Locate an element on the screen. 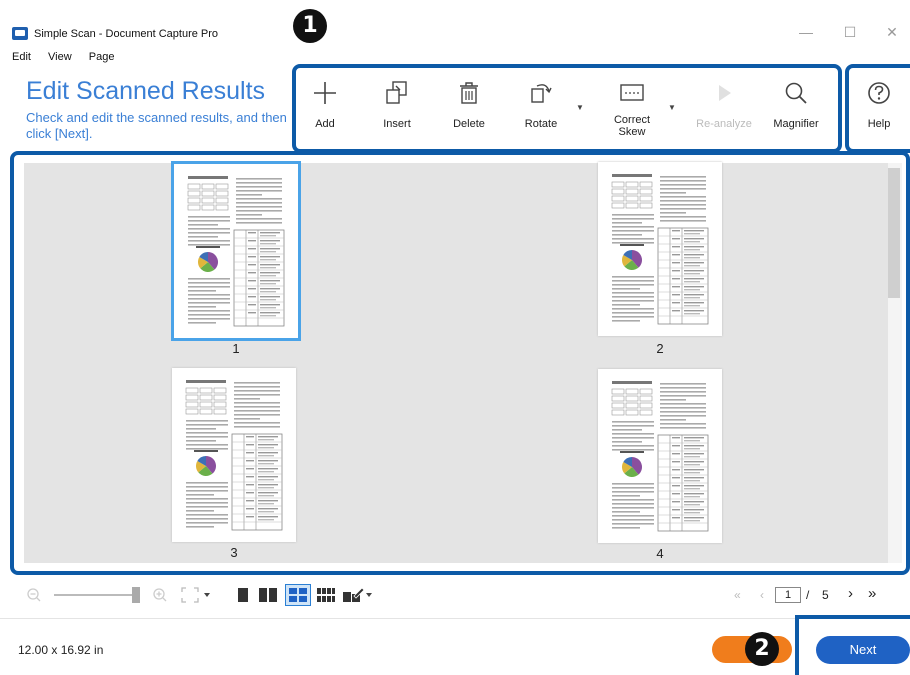 The image size is (910, 675). rotate-dropdown-caret-icon: ▼ is located at coordinates (580, 107).